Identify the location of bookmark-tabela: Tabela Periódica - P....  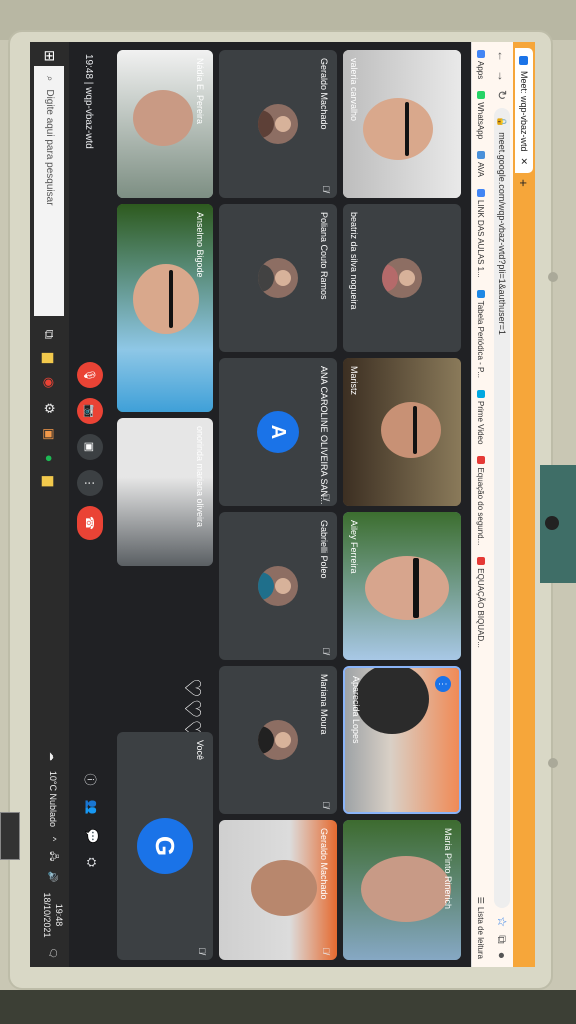
(481, 333).